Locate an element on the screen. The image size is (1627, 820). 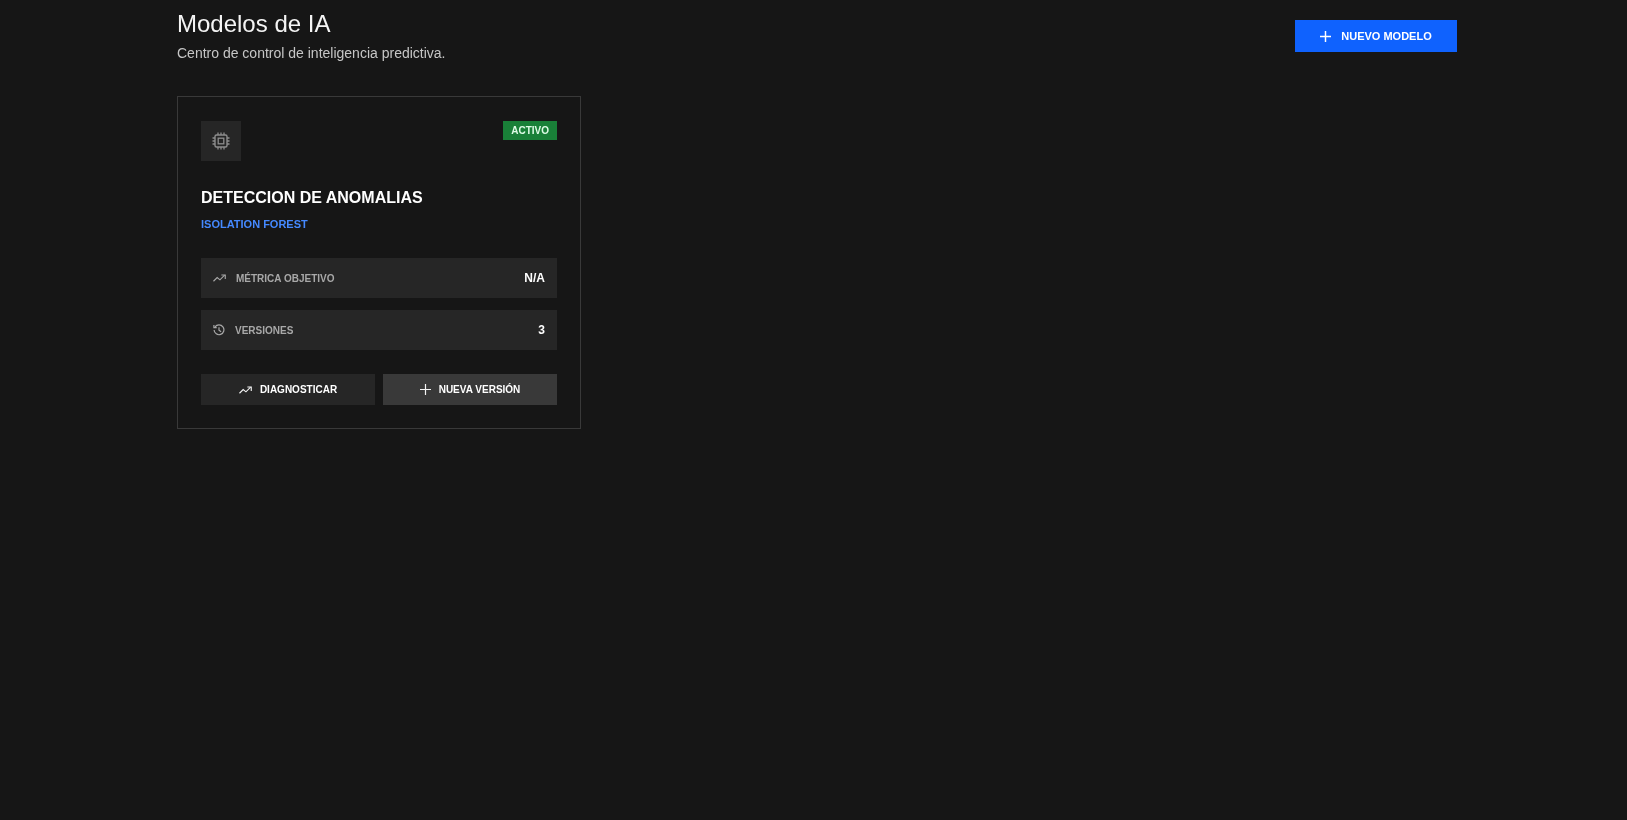
algorithm-label: ISOLATION FOREST is located at coordinates (255, 224).